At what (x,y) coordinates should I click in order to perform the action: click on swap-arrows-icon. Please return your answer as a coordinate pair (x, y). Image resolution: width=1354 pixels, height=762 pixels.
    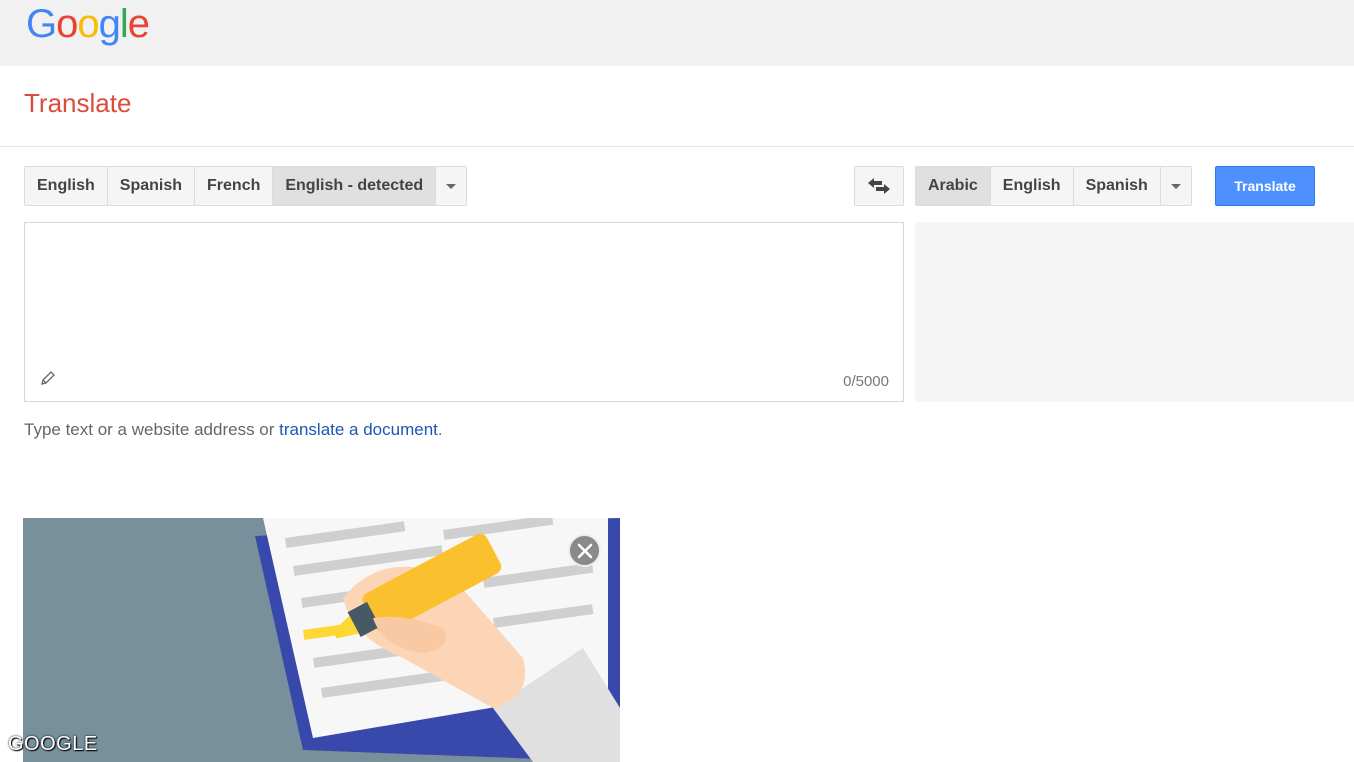
    Looking at the image, I should click on (879, 186).